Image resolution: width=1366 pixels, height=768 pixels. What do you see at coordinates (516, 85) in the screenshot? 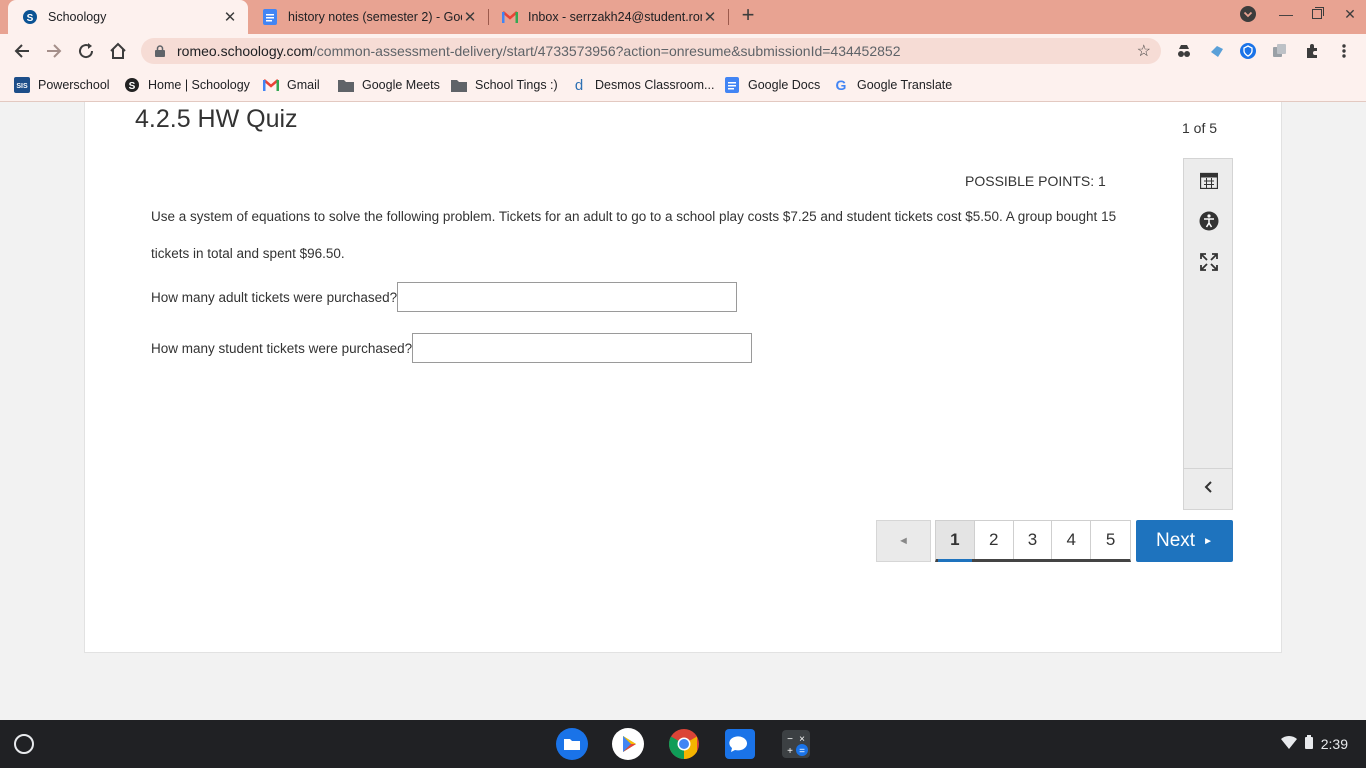
I see `bookmark-label: School Tings :)` at bounding box center [516, 85].